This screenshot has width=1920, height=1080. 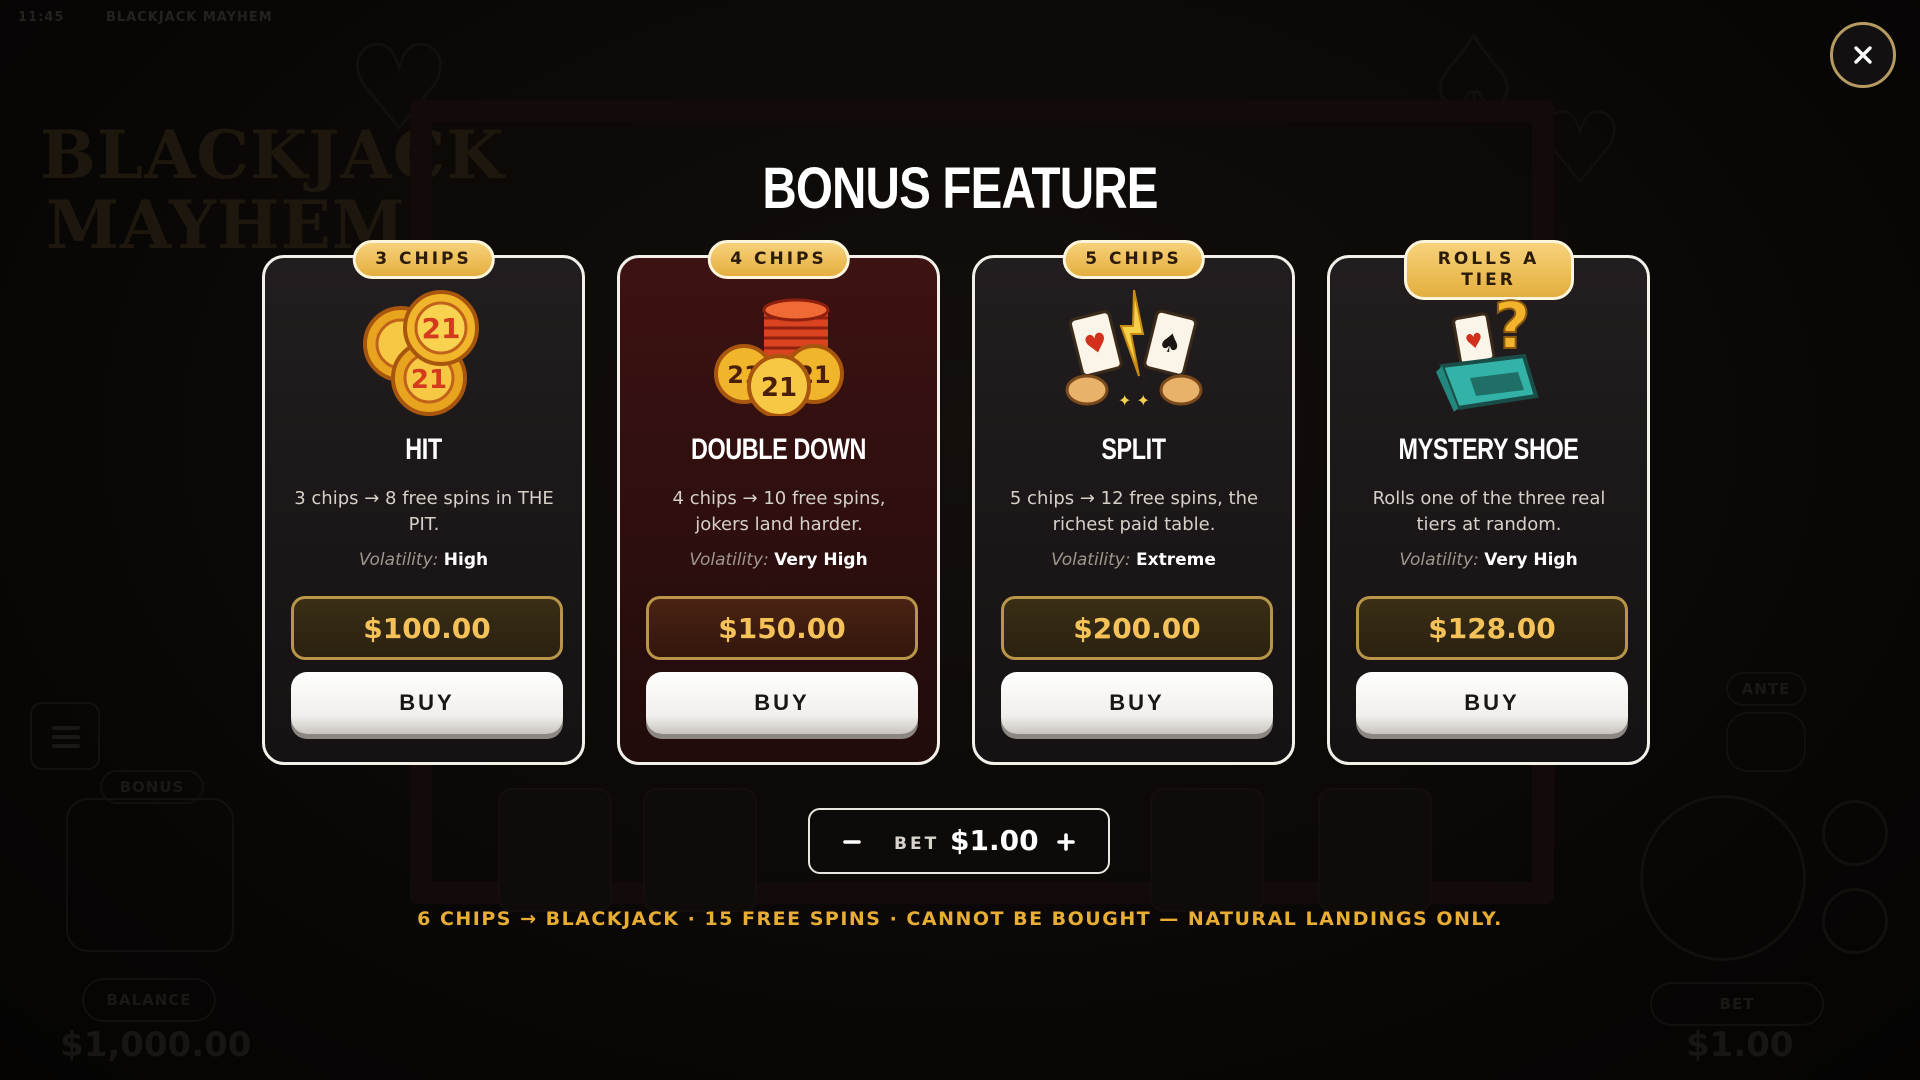 What do you see at coordinates (917, 844) in the screenshot?
I see `bet-label: BET` at bounding box center [917, 844].